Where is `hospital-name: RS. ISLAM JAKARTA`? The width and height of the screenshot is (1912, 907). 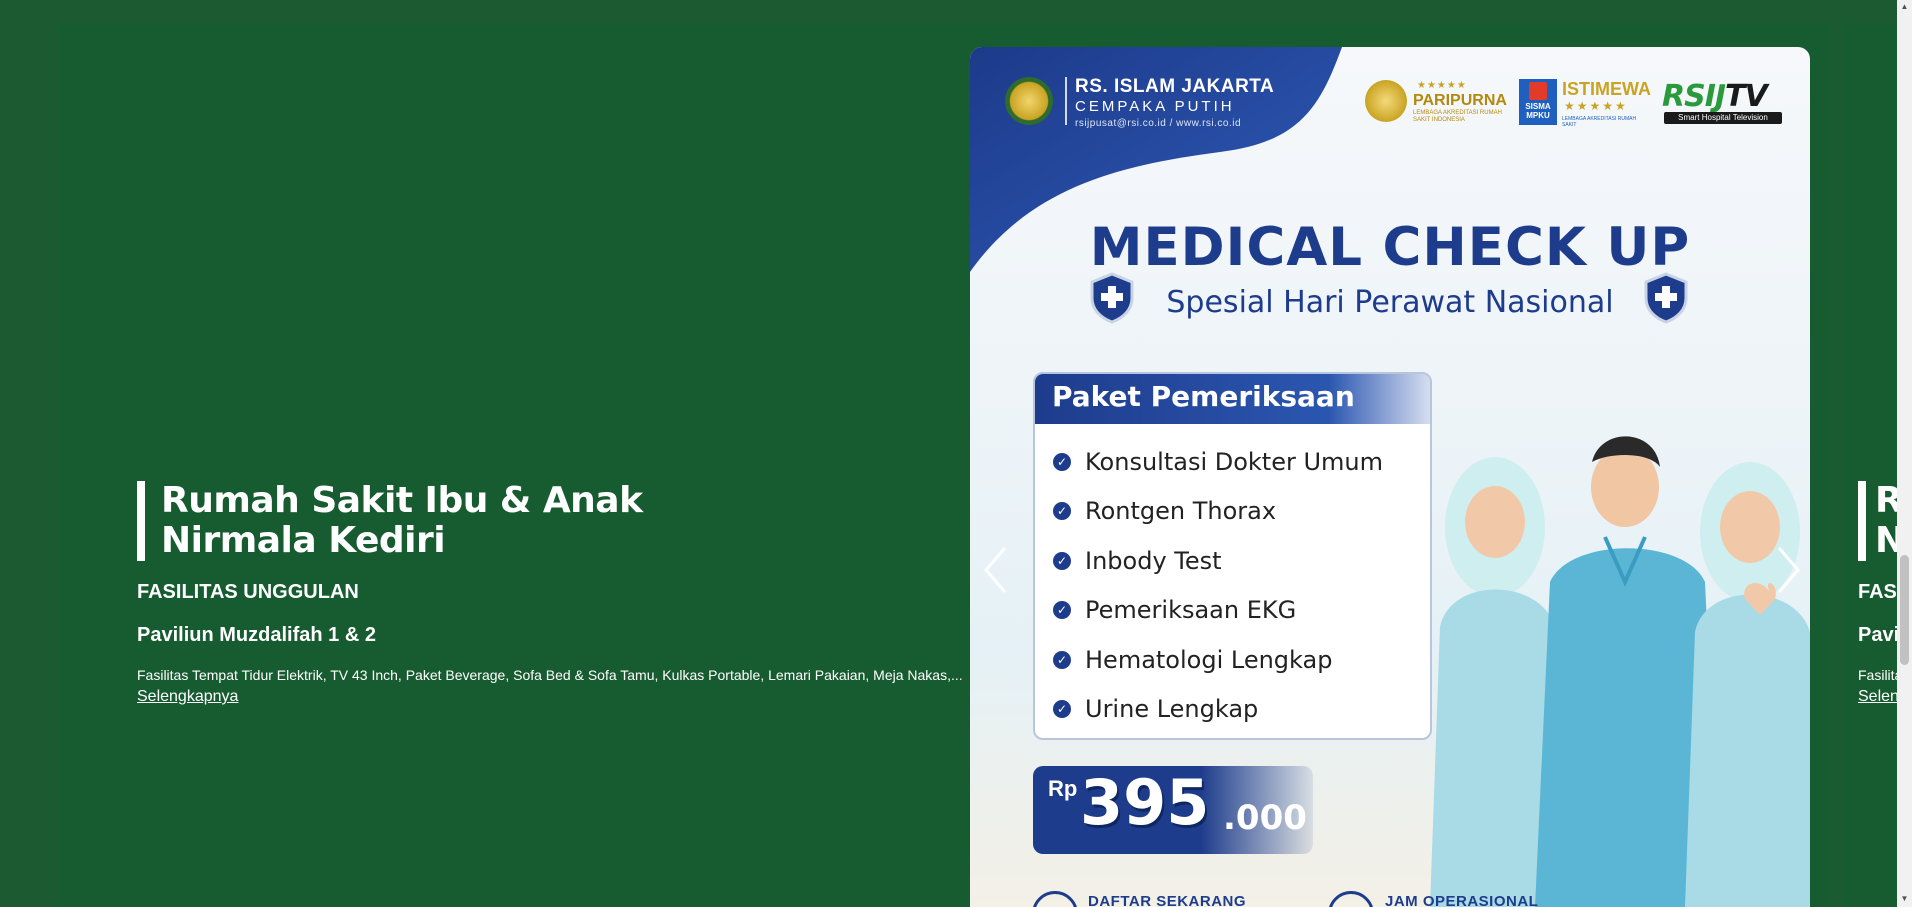 hospital-name: RS. ISLAM JAKARTA is located at coordinates (1175, 86).